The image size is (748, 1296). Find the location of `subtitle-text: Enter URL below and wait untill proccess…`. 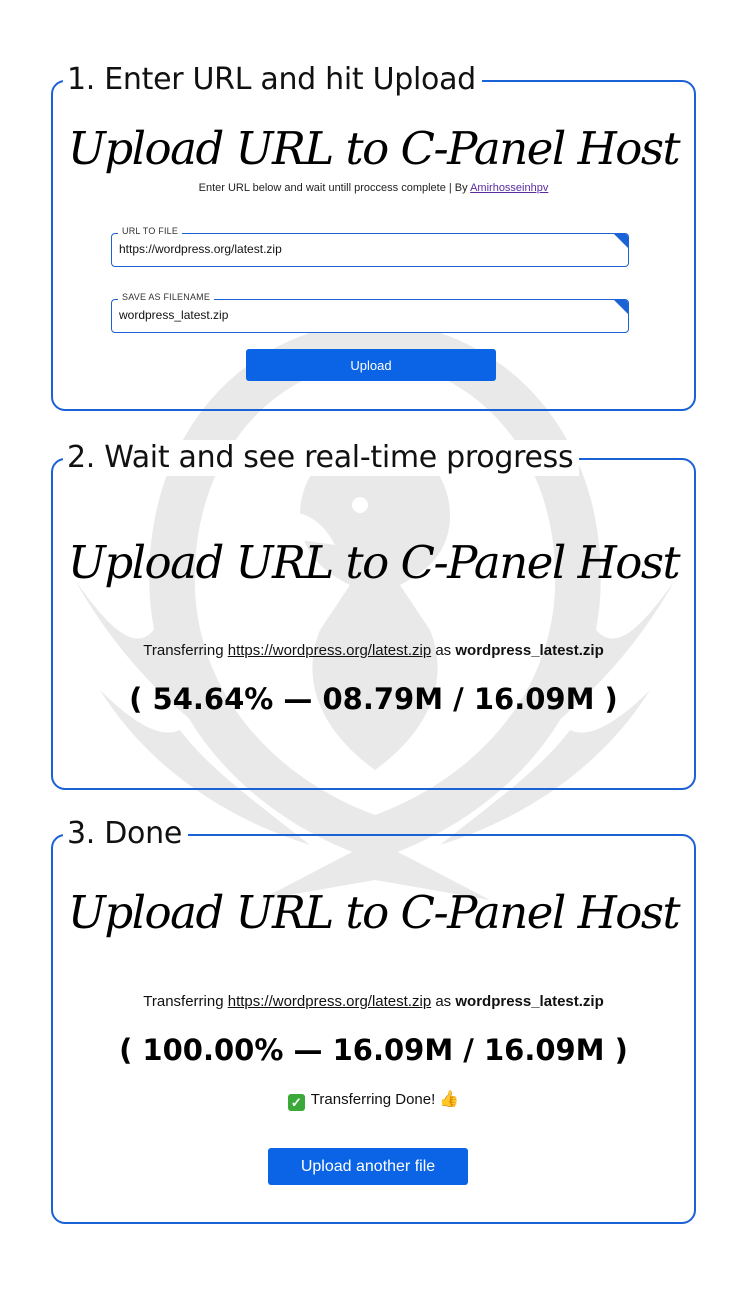

subtitle-text: Enter URL below and wait untill proccess… is located at coordinates (334, 188).